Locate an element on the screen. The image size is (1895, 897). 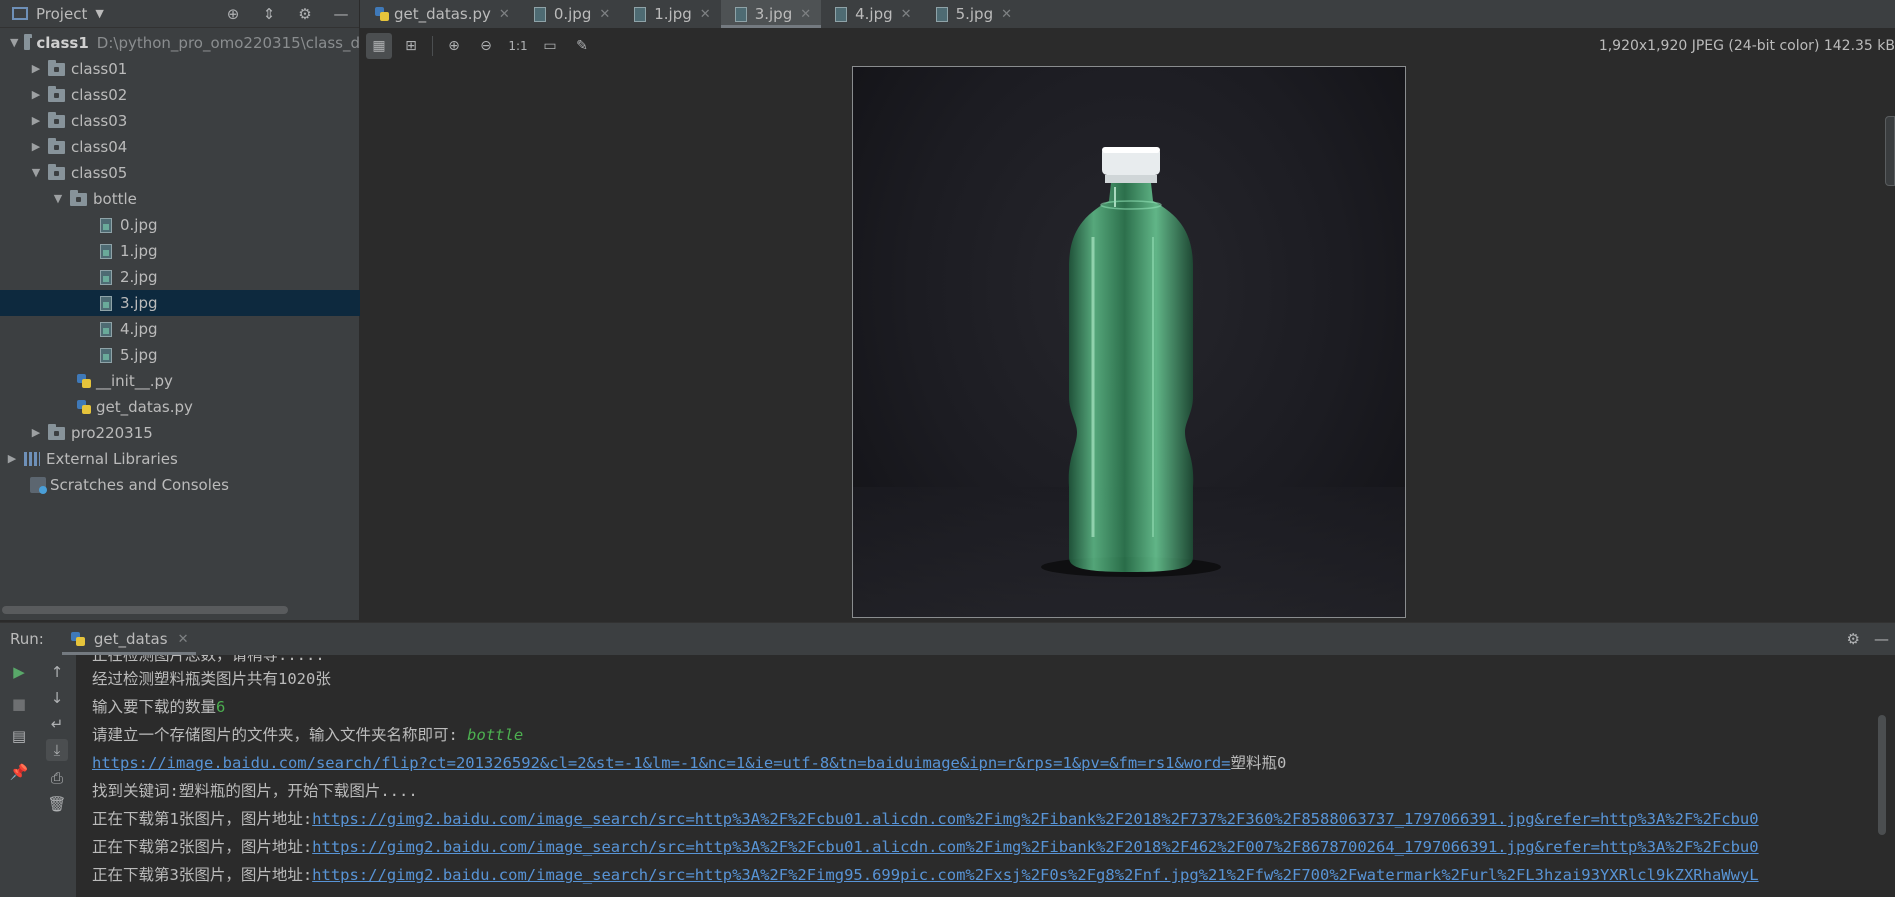
grid-icon: ⊞ is located at coordinates (411, 46).